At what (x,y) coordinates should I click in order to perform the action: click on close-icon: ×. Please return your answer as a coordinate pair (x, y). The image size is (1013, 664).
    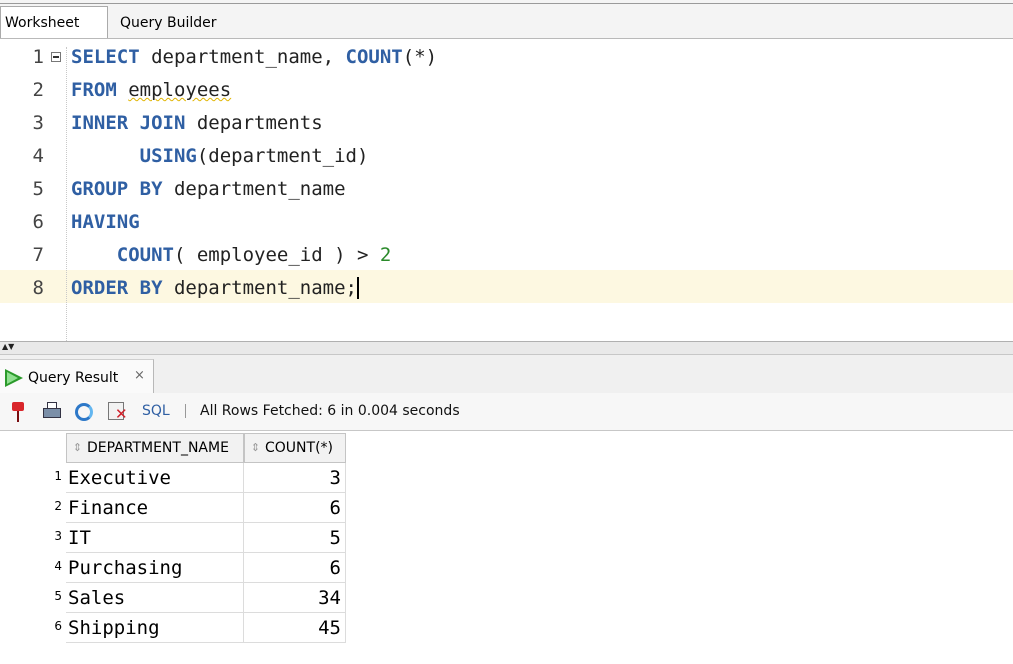
    Looking at the image, I should click on (139, 375).